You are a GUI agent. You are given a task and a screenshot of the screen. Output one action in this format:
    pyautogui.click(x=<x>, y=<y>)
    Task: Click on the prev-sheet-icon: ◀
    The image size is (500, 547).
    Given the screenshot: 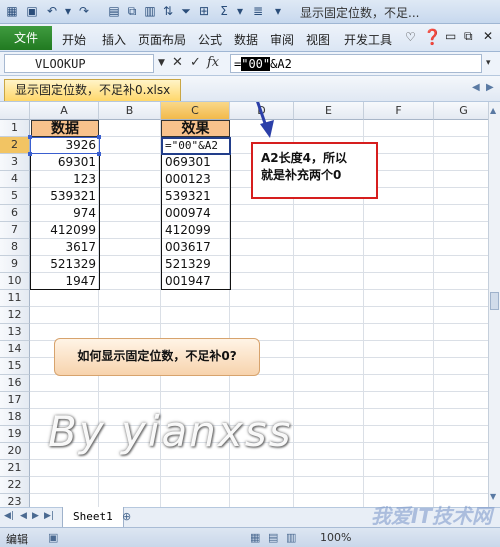 What is the action you would take?
    pyautogui.click(x=23, y=516)
    